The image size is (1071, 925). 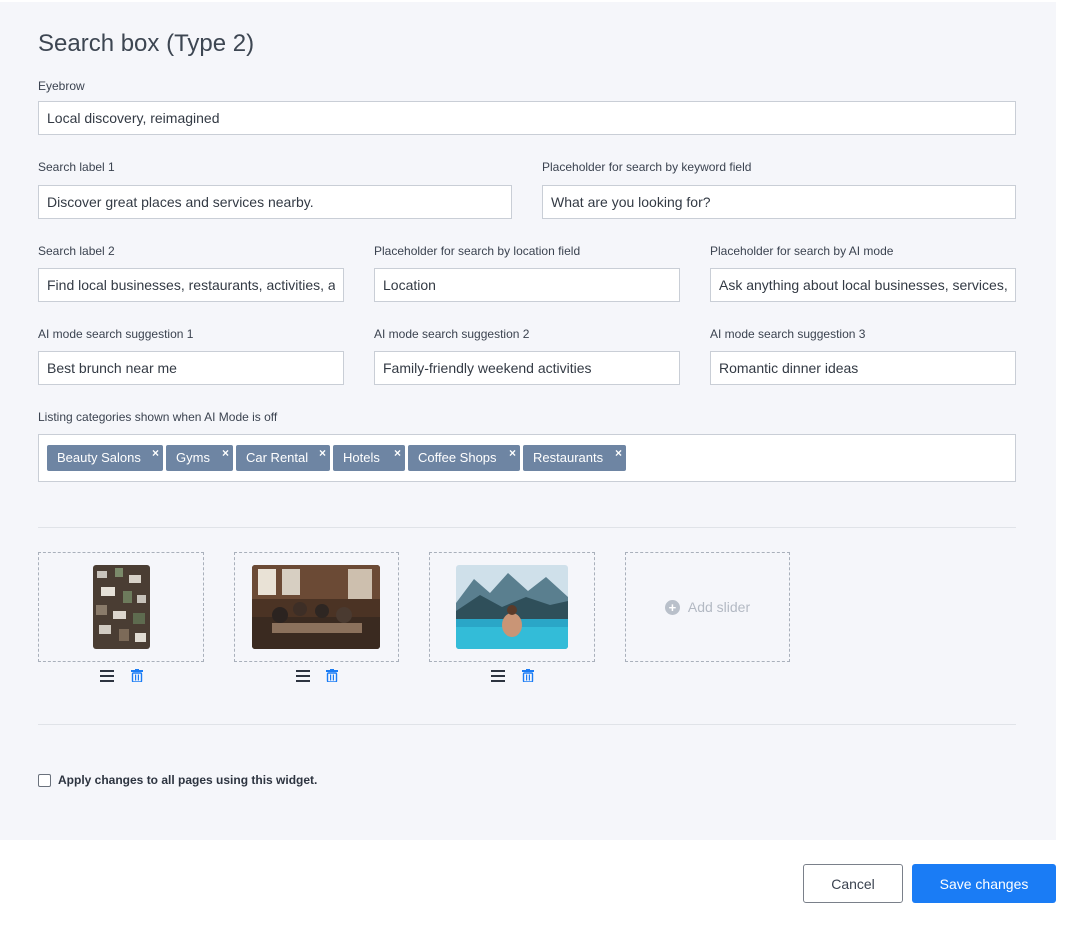 What do you see at coordinates (853, 883) in the screenshot?
I see `cancel-button: Cancel` at bounding box center [853, 883].